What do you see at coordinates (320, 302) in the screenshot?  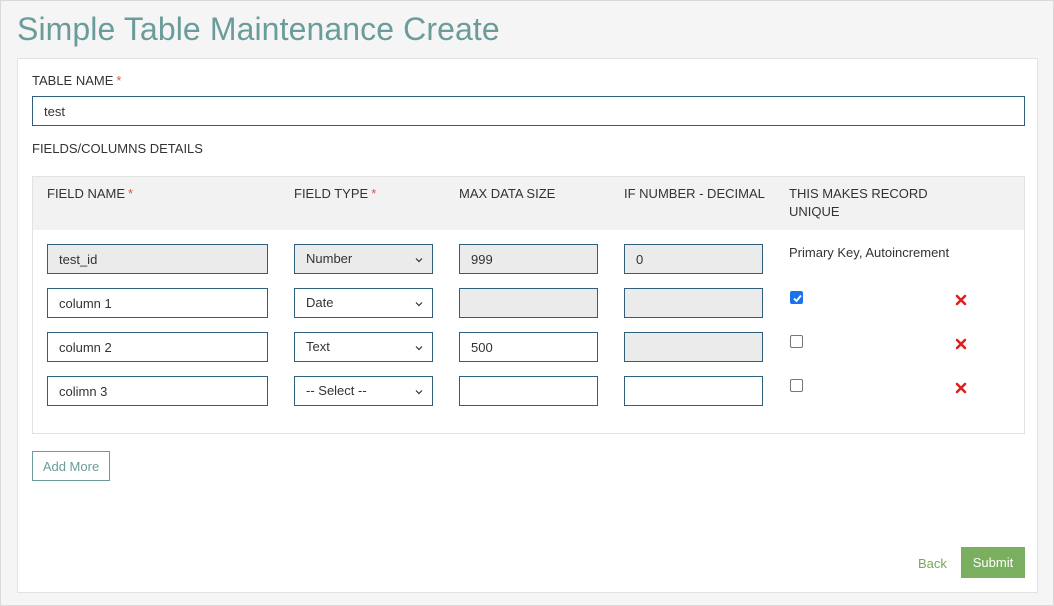 I see `field-type-value: Date` at bounding box center [320, 302].